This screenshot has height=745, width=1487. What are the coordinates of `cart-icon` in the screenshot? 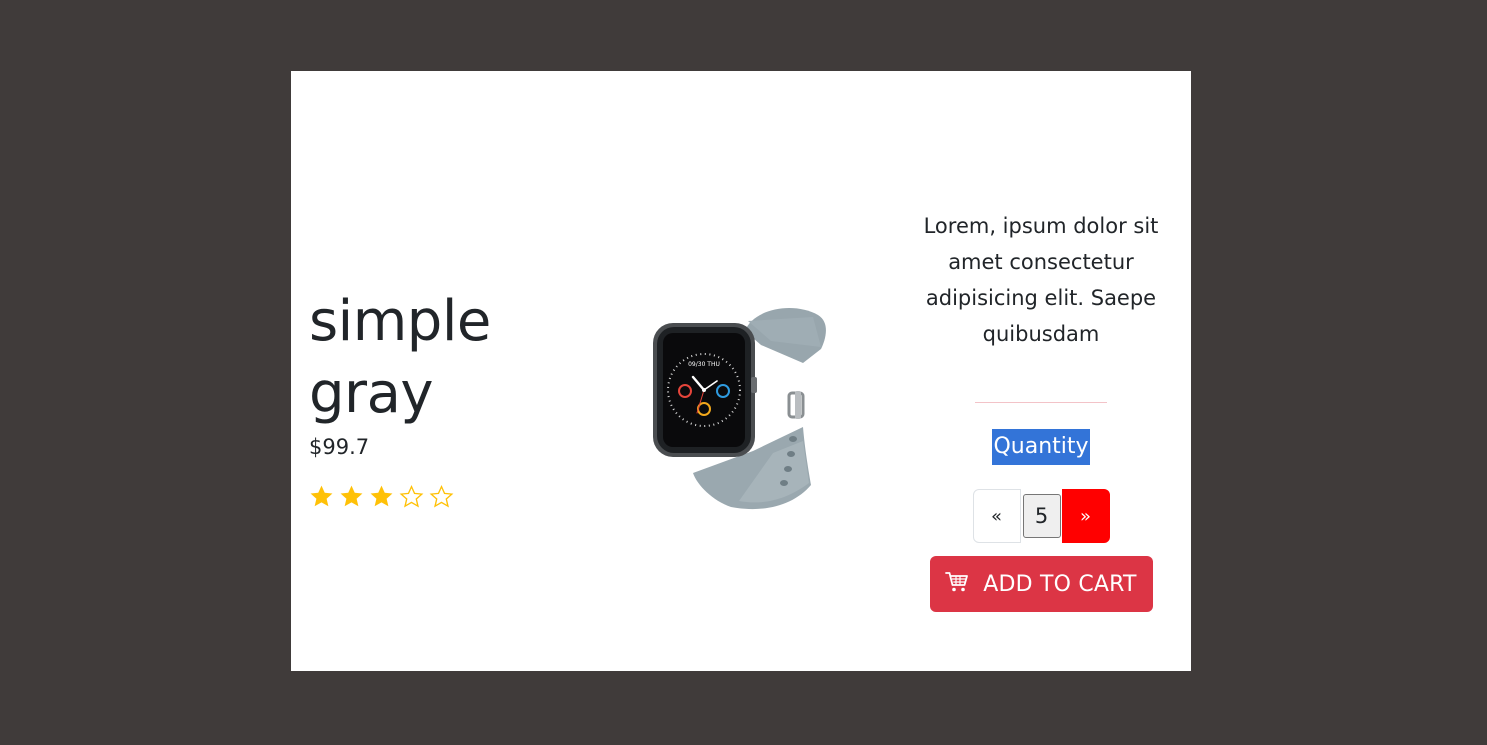 It's located at (957, 584).